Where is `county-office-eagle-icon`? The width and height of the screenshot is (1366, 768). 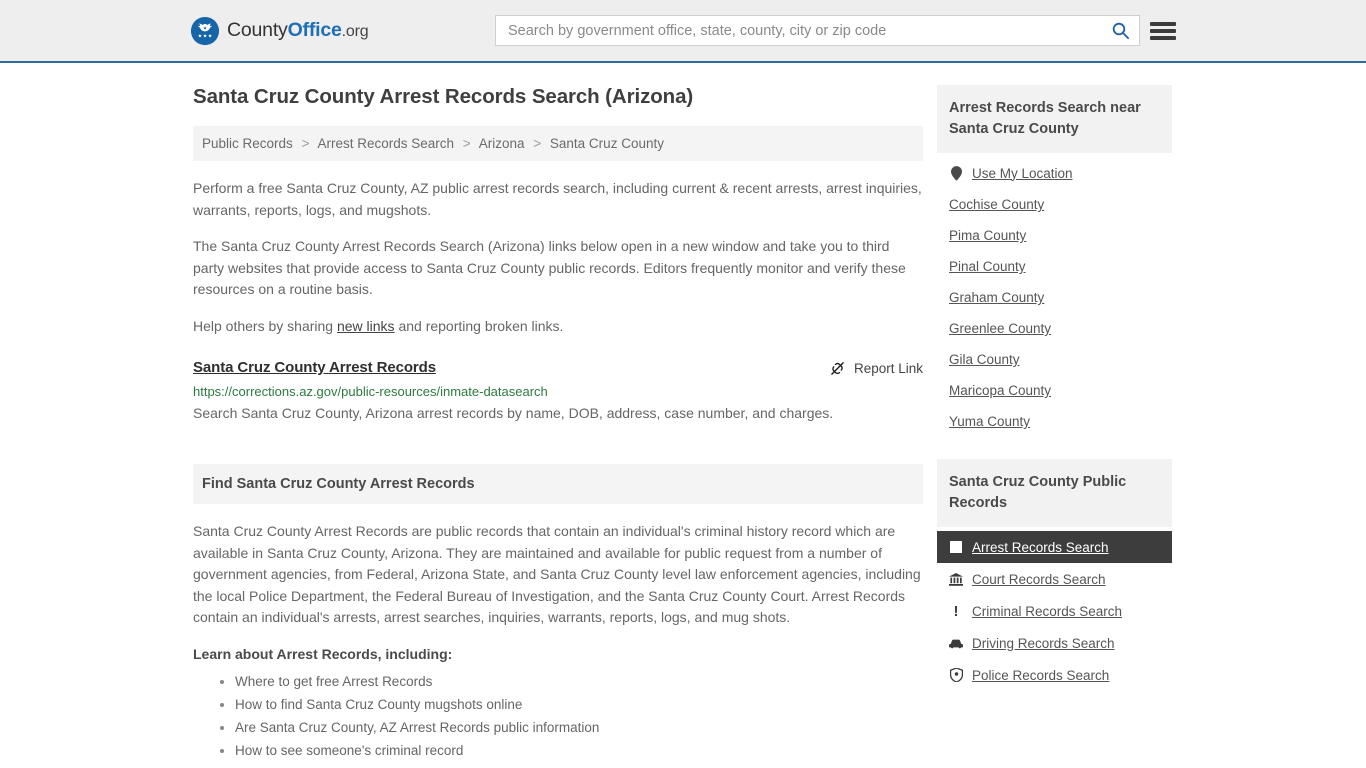
county-office-eagle-icon is located at coordinates (205, 30).